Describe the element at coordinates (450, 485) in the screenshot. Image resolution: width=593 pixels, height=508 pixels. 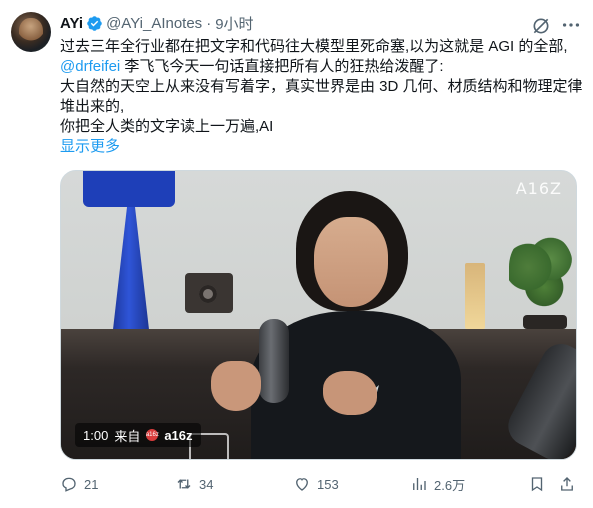
I see `views-count: 2.6万` at that location.